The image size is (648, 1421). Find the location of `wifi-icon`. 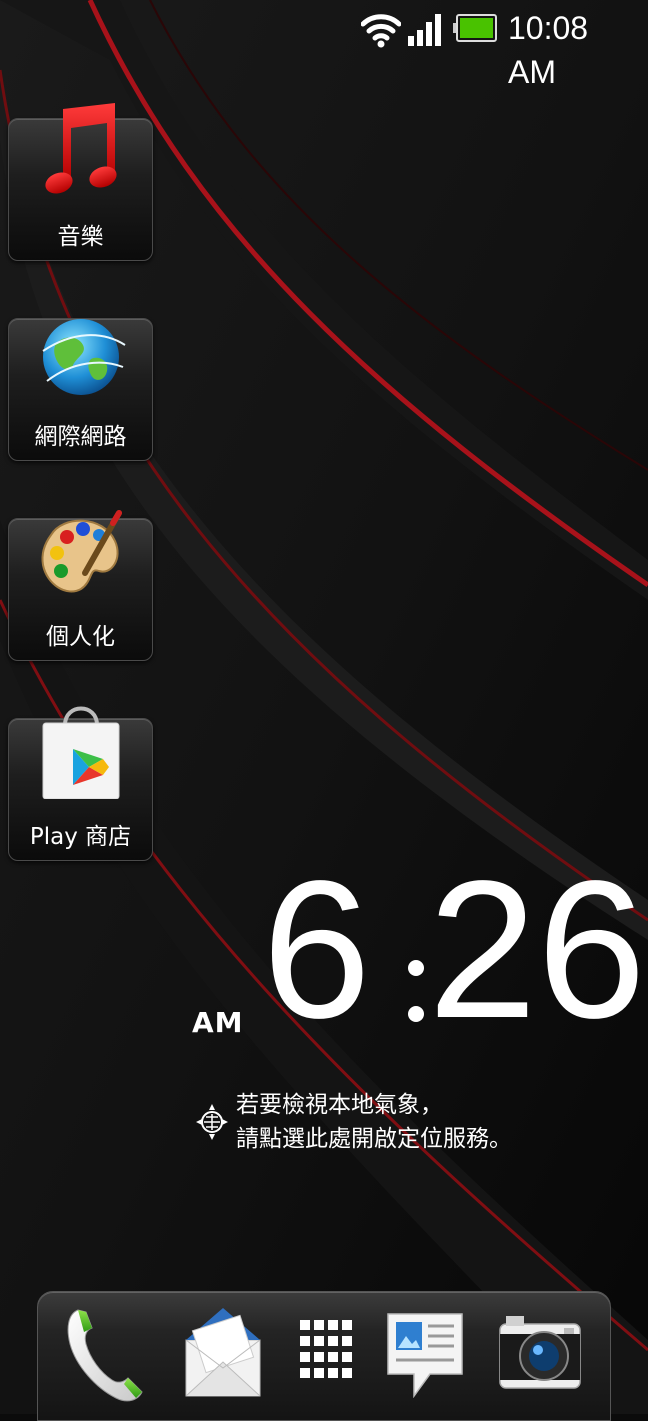

wifi-icon is located at coordinates (381, 31).